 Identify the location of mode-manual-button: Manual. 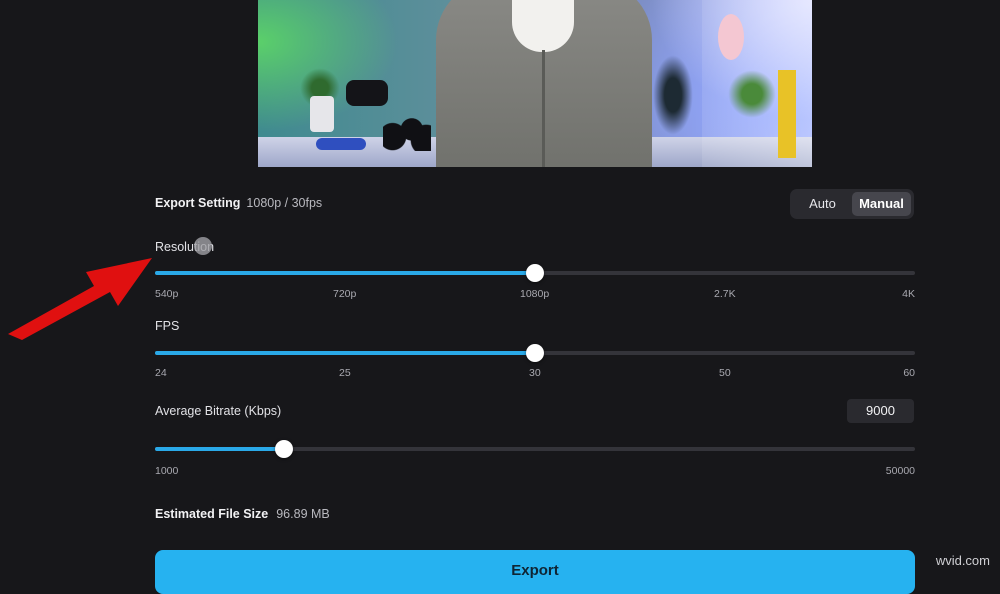
(881, 204).